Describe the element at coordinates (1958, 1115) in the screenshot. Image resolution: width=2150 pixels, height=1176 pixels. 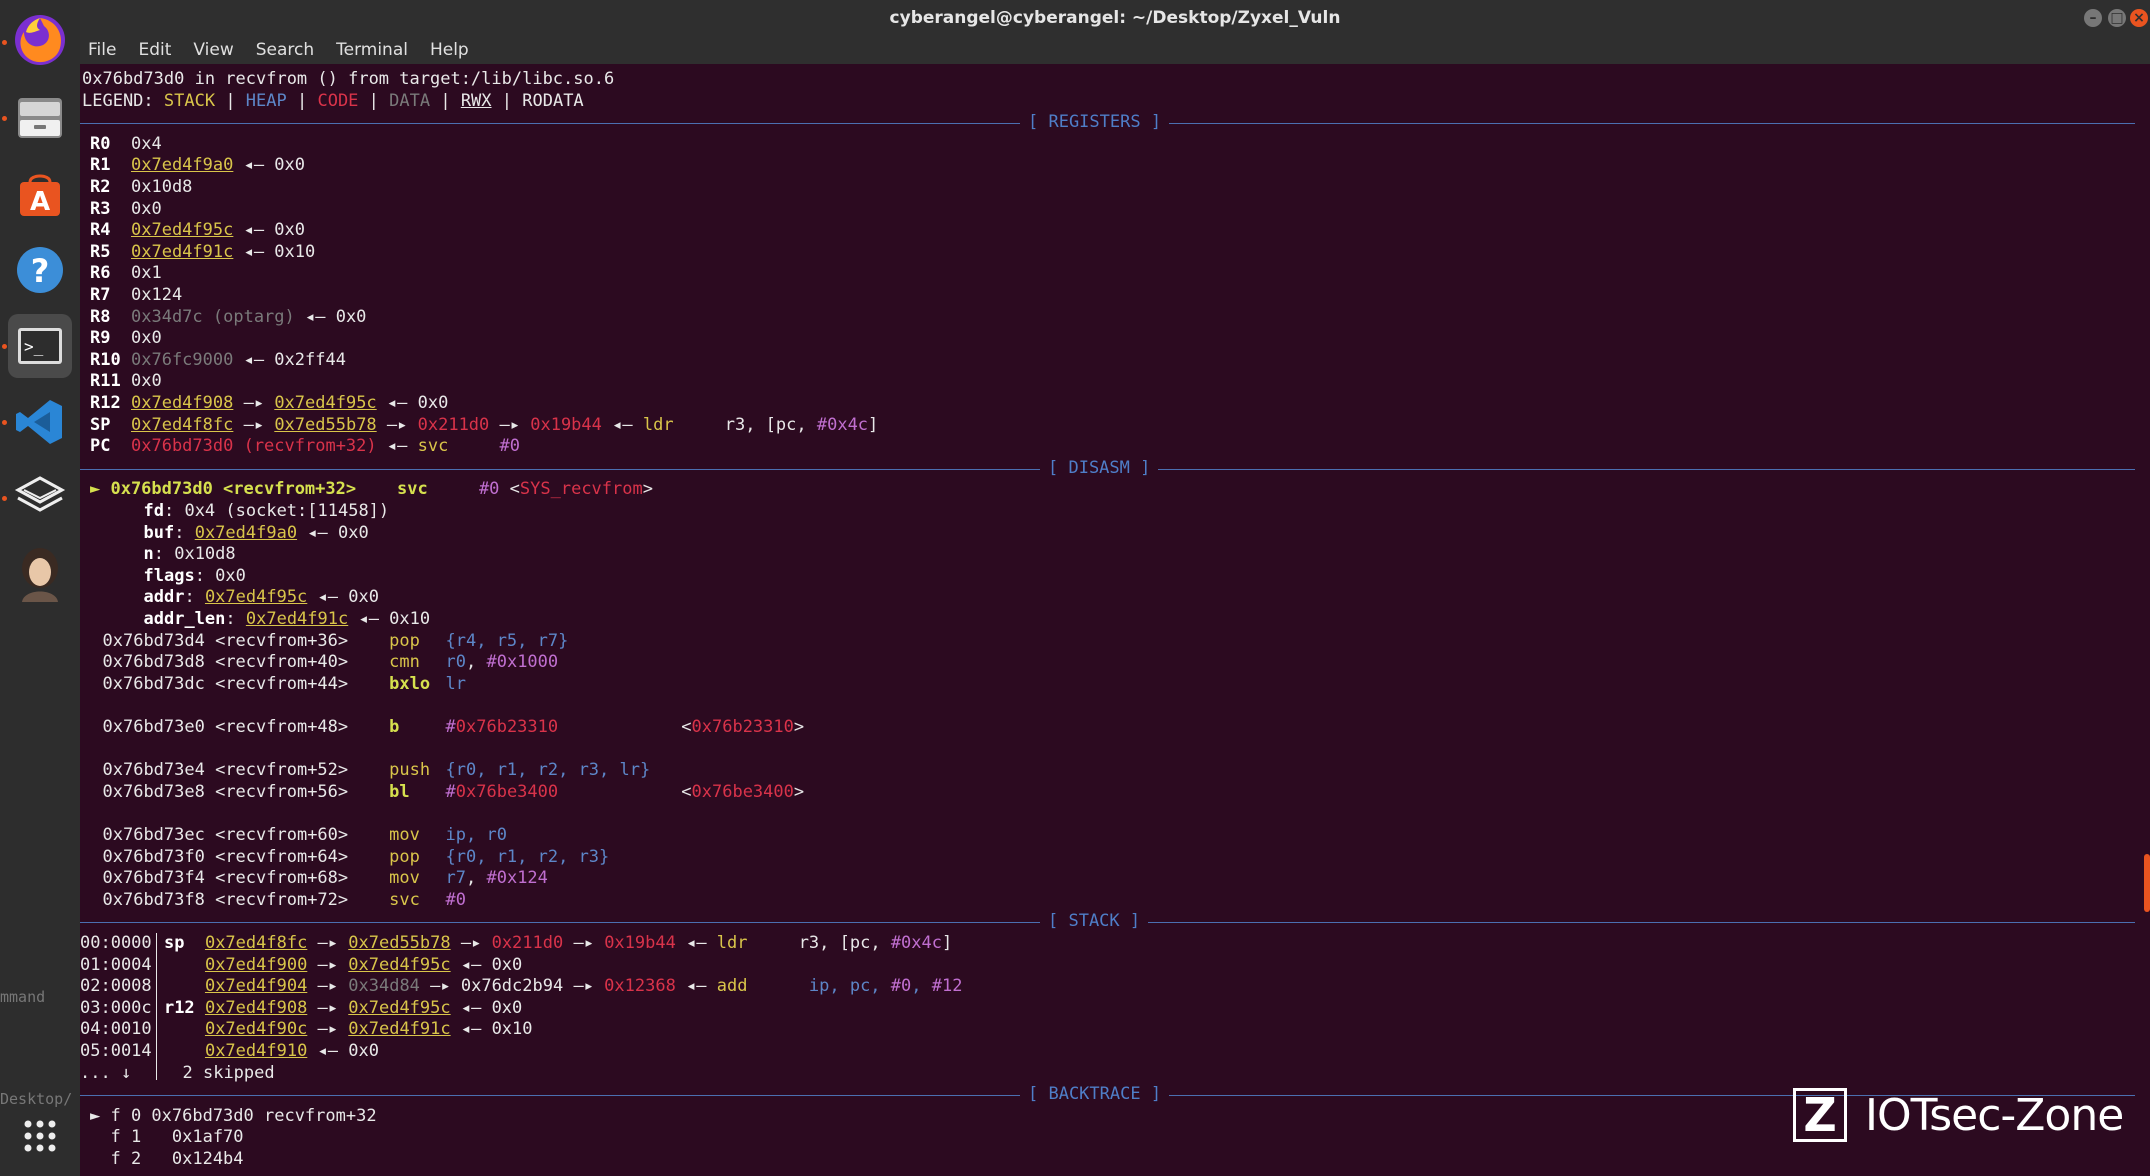
I see `watermark: Z IOTsec-Zone` at that location.